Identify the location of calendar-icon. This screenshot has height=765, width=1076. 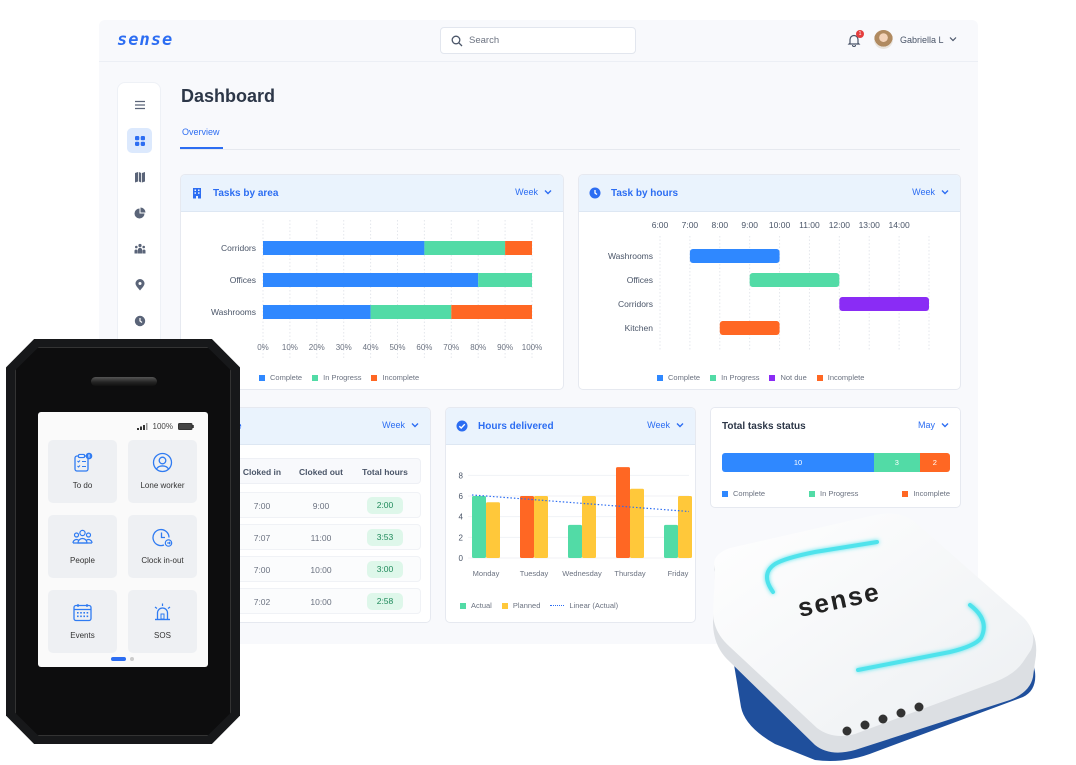
(82, 613).